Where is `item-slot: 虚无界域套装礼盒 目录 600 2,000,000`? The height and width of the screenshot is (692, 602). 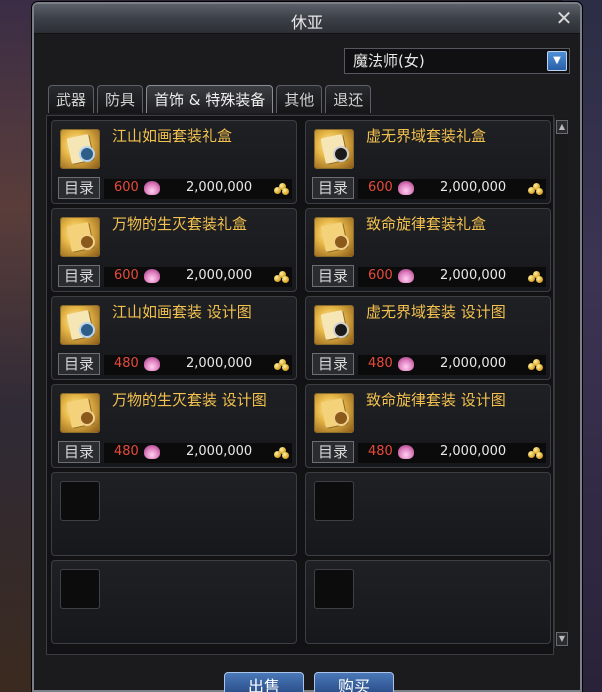 item-slot: 虚无界域套装礼盒 目录 600 2,000,000 is located at coordinates (428, 162).